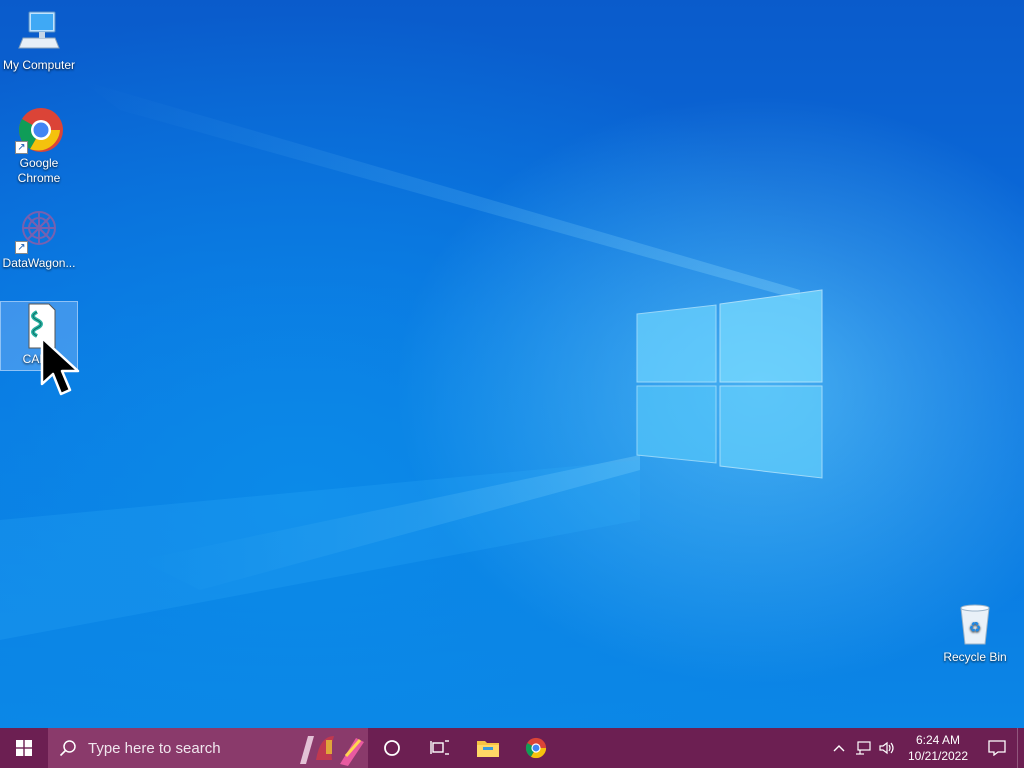  What do you see at coordinates (938, 748) in the screenshot?
I see `clock: 6:24 AM 10/21/2022` at bounding box center [938, 748].